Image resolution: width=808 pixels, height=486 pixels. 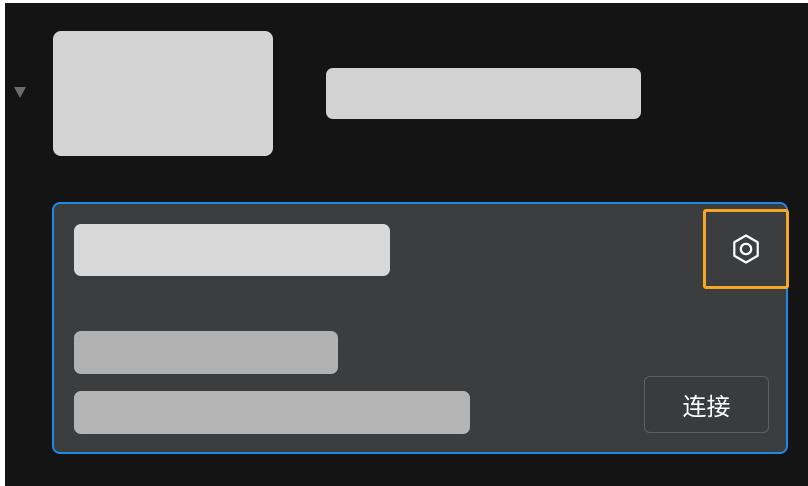 I want to click on collapse-arrow-icon, so click(x=20, y=92).